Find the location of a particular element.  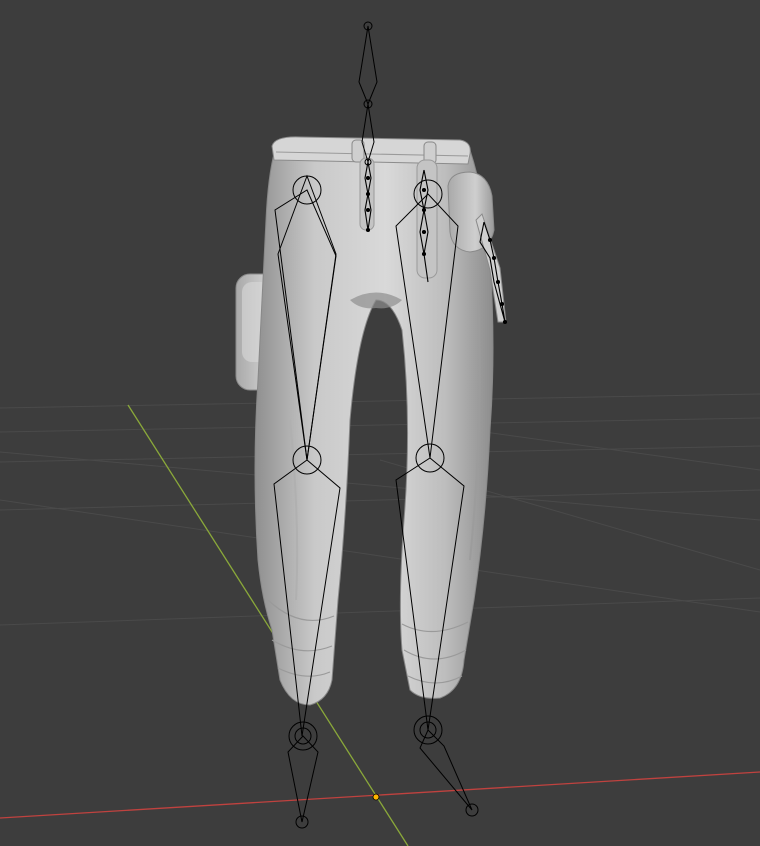

foot-bone-right is located at coordinates (446, 766).